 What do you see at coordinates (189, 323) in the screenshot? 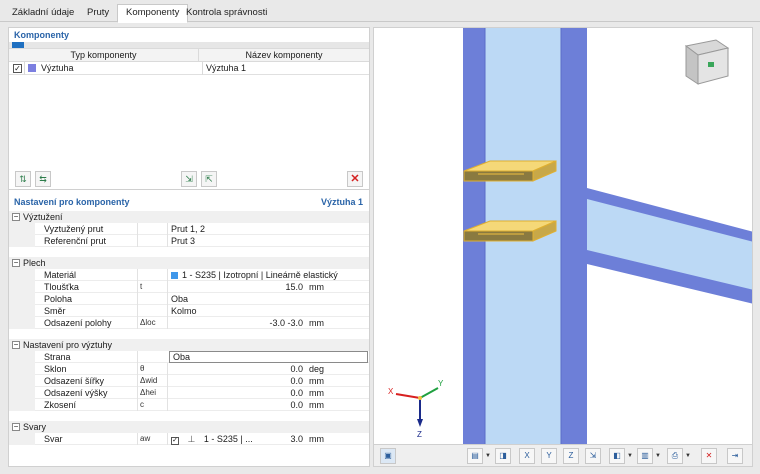
I see `row-position-offset: Odsazení polohy Δloc -3.0 -3.0 mm` at bounding box center [189, 323].